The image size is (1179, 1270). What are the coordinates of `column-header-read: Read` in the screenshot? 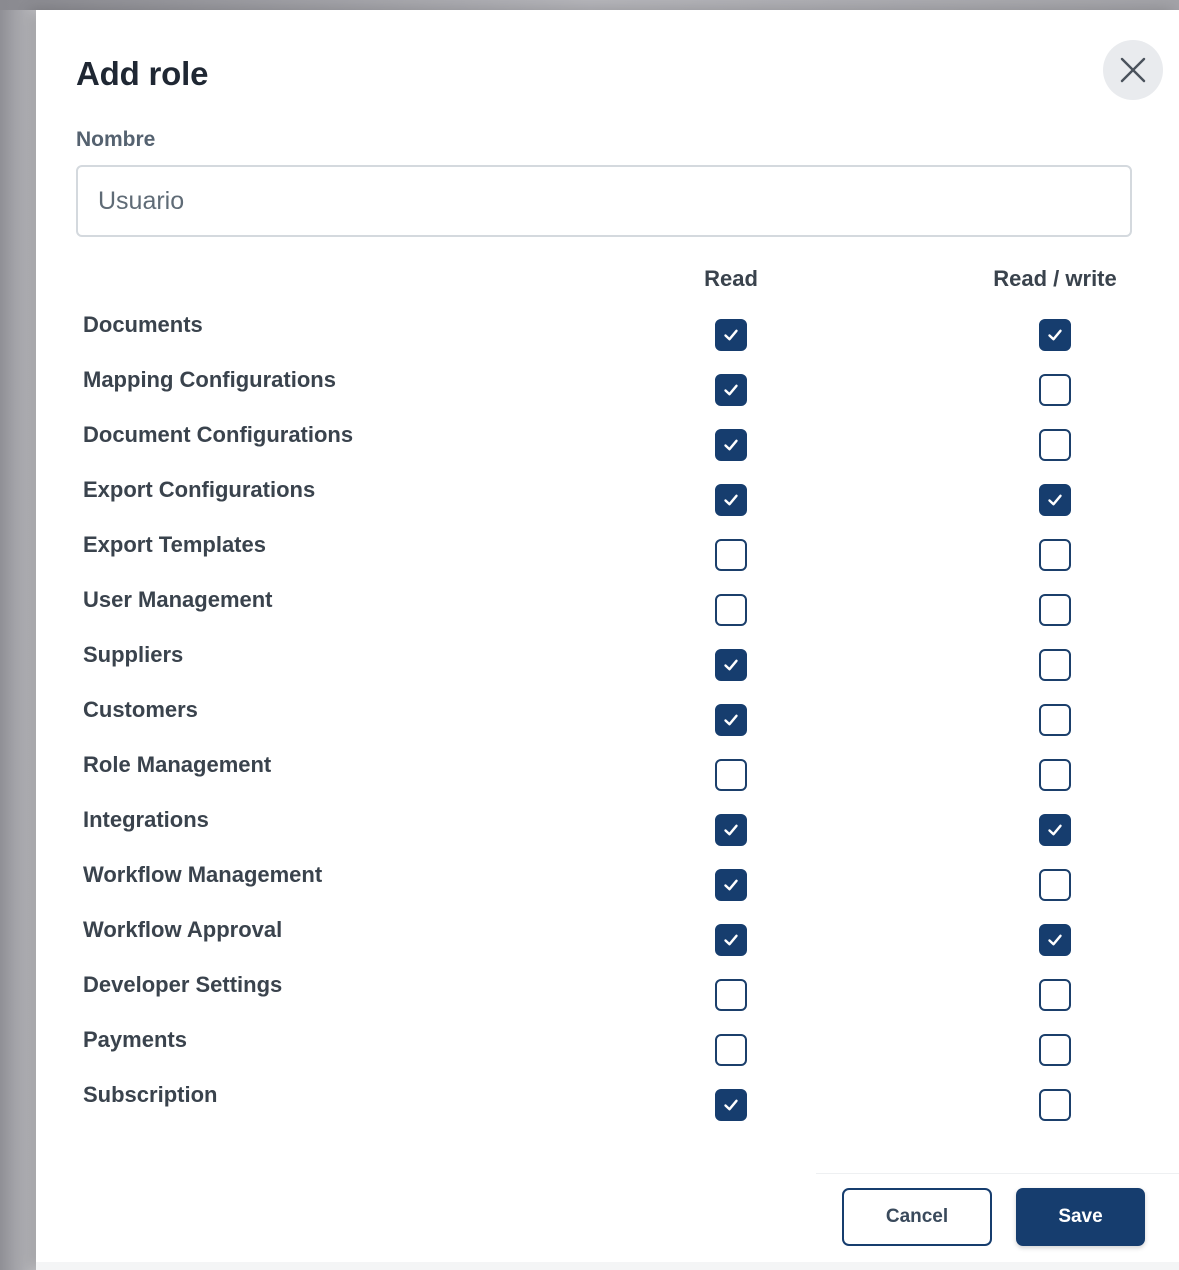 It's located at (731, 278).